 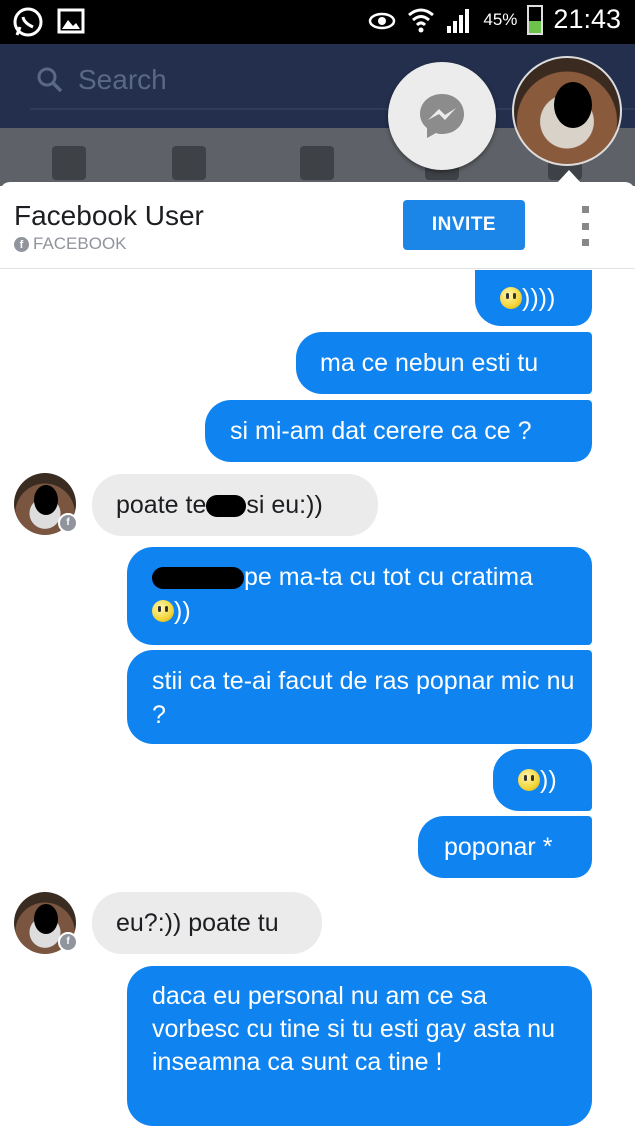 I want to click on message-bubble-incoming: poate te si eu:)), so click(x=235, y=505).